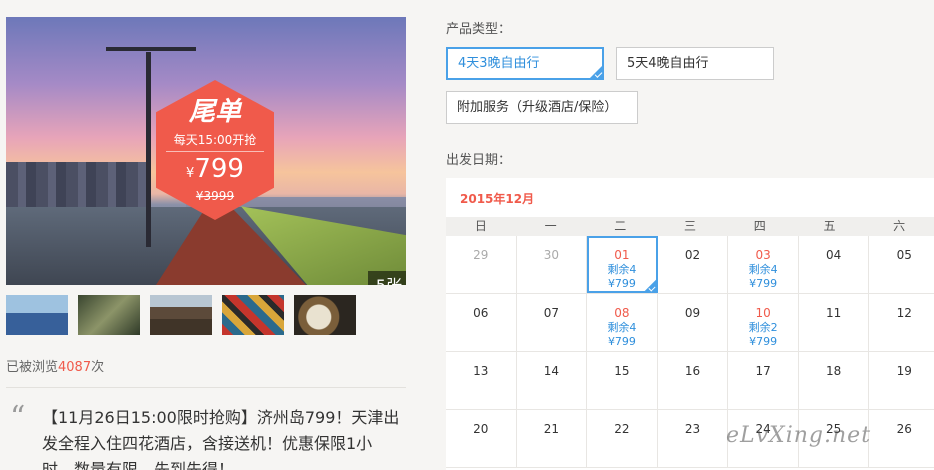 This screenshot has width=934, height=470. What do you see at coordinates (481, 380) in the screenshot?
I see `calendar-day-13: 13` at bounding box center [481, 380].